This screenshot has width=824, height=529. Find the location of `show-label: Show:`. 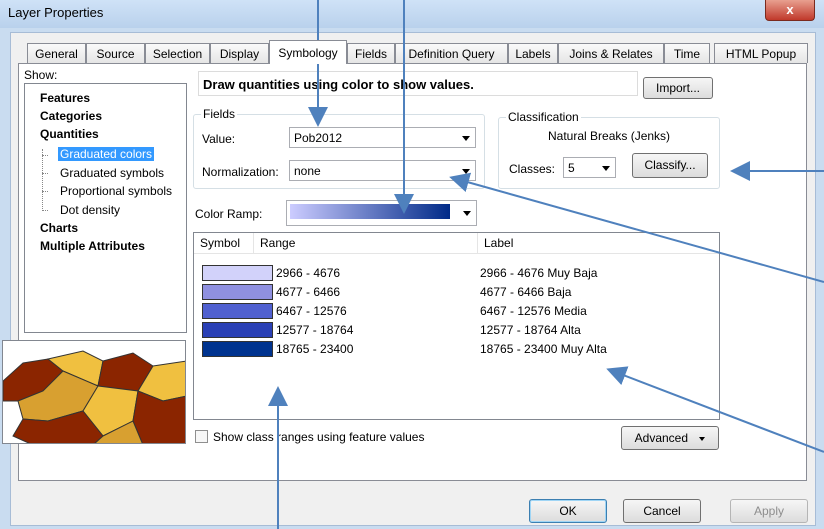

show-label: Show: is located at coordinates (41, 75).